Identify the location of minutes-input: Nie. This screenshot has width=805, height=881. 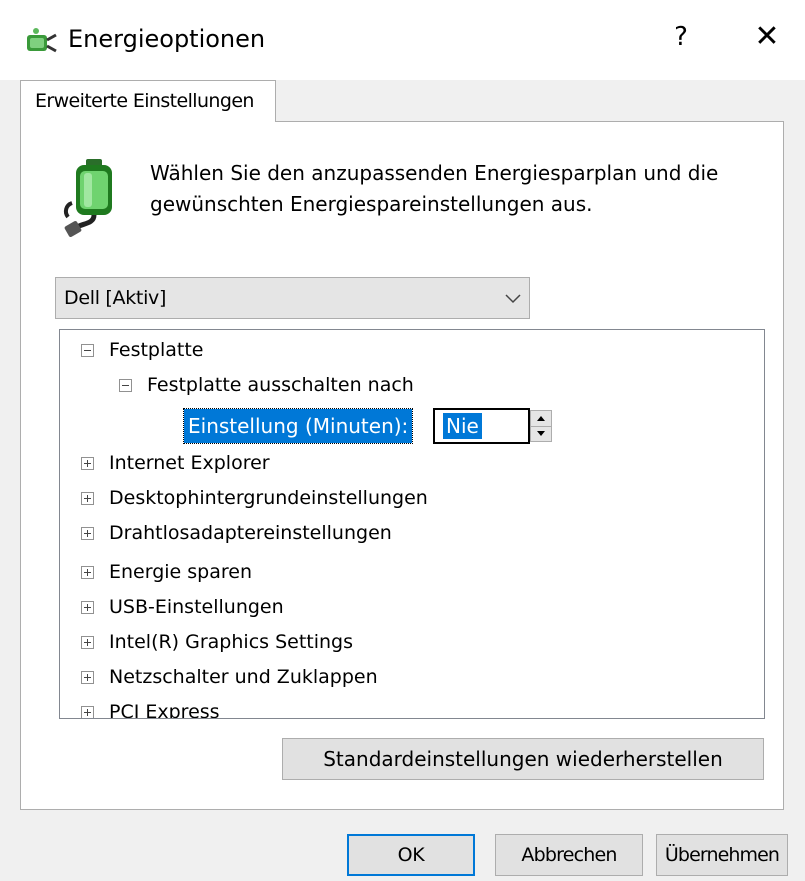
(481, 426).